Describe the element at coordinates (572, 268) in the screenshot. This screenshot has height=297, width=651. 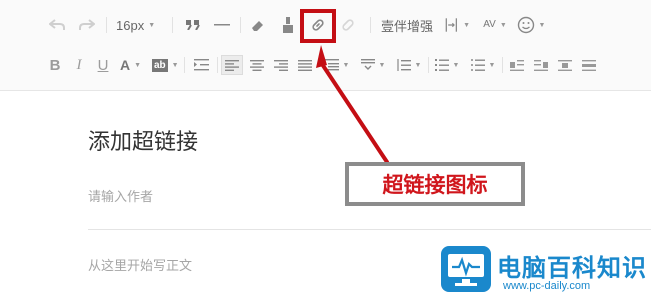
I see `watermark-title: 电脑百科知识` at that location.